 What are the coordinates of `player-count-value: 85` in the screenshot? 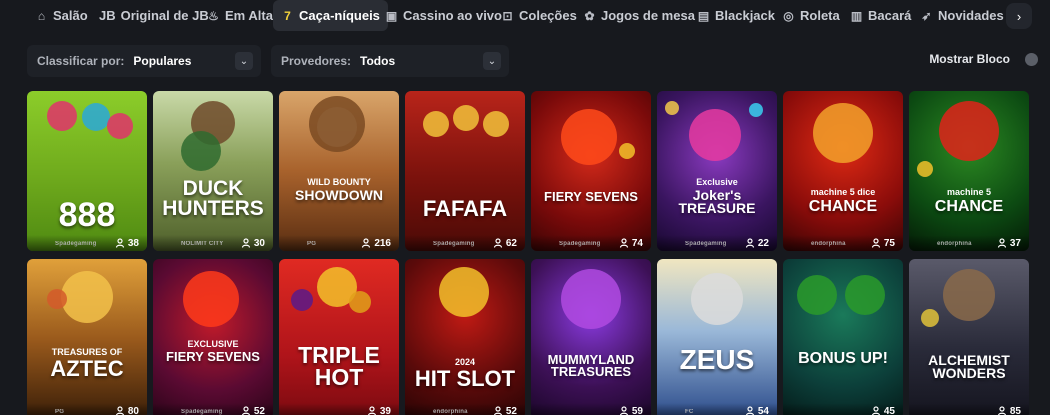 It's located at (1015, 410).